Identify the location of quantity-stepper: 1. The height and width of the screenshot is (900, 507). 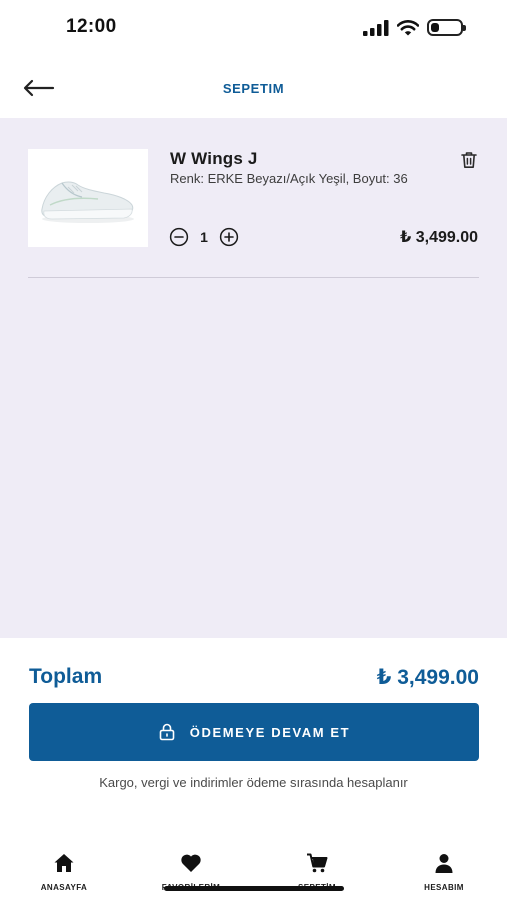
(204, 237).